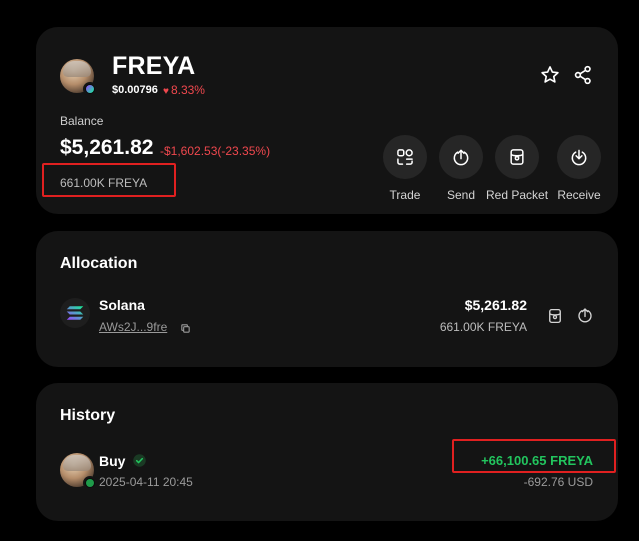 Image resolution: width=639 pixels, height=541 pixels. Describe the element at coordinates (187, 90) in the screenshot. I see `token-change-value: 8.33%` at that location.